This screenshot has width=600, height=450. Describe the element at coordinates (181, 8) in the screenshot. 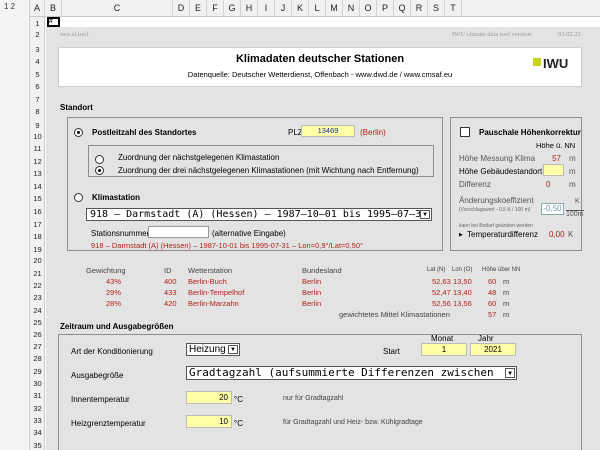

I see `column-header-D: D` at that location.